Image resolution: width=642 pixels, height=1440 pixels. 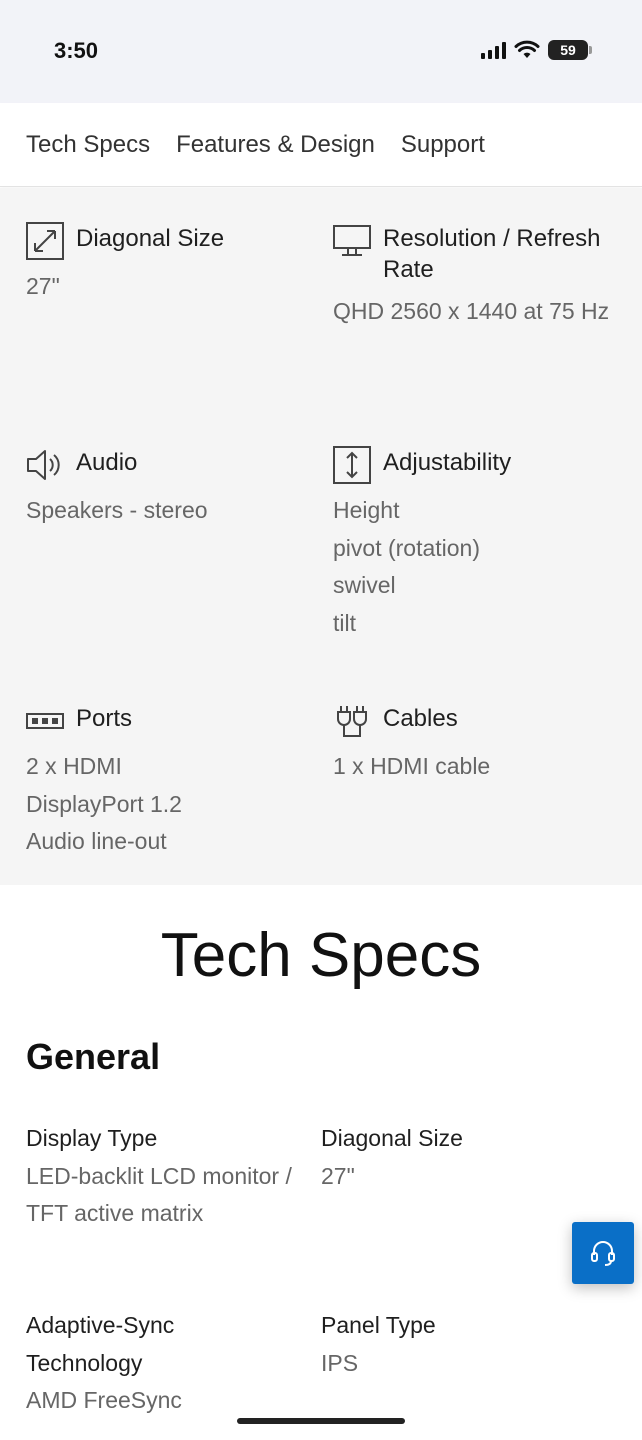 I want to click on highlight-value: Audio line-out, so click(x=96, y=841).